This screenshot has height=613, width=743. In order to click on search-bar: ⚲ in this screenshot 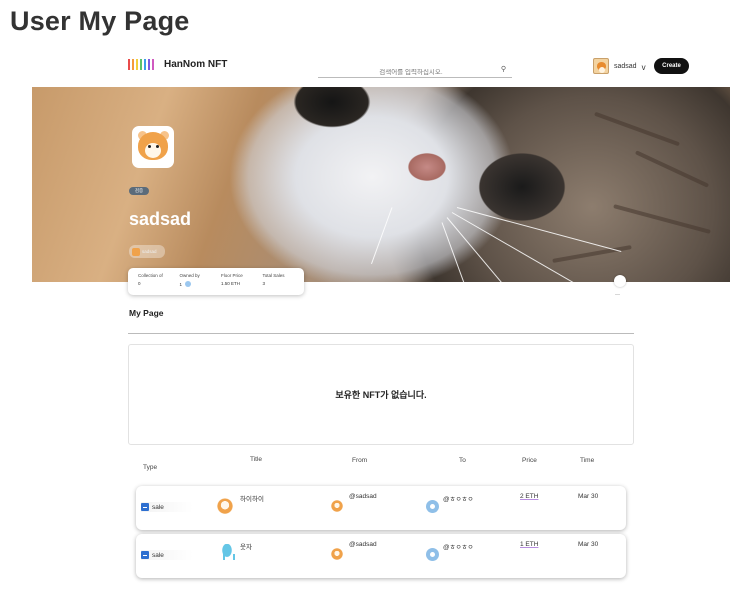, I will do `click(415, 69)`.